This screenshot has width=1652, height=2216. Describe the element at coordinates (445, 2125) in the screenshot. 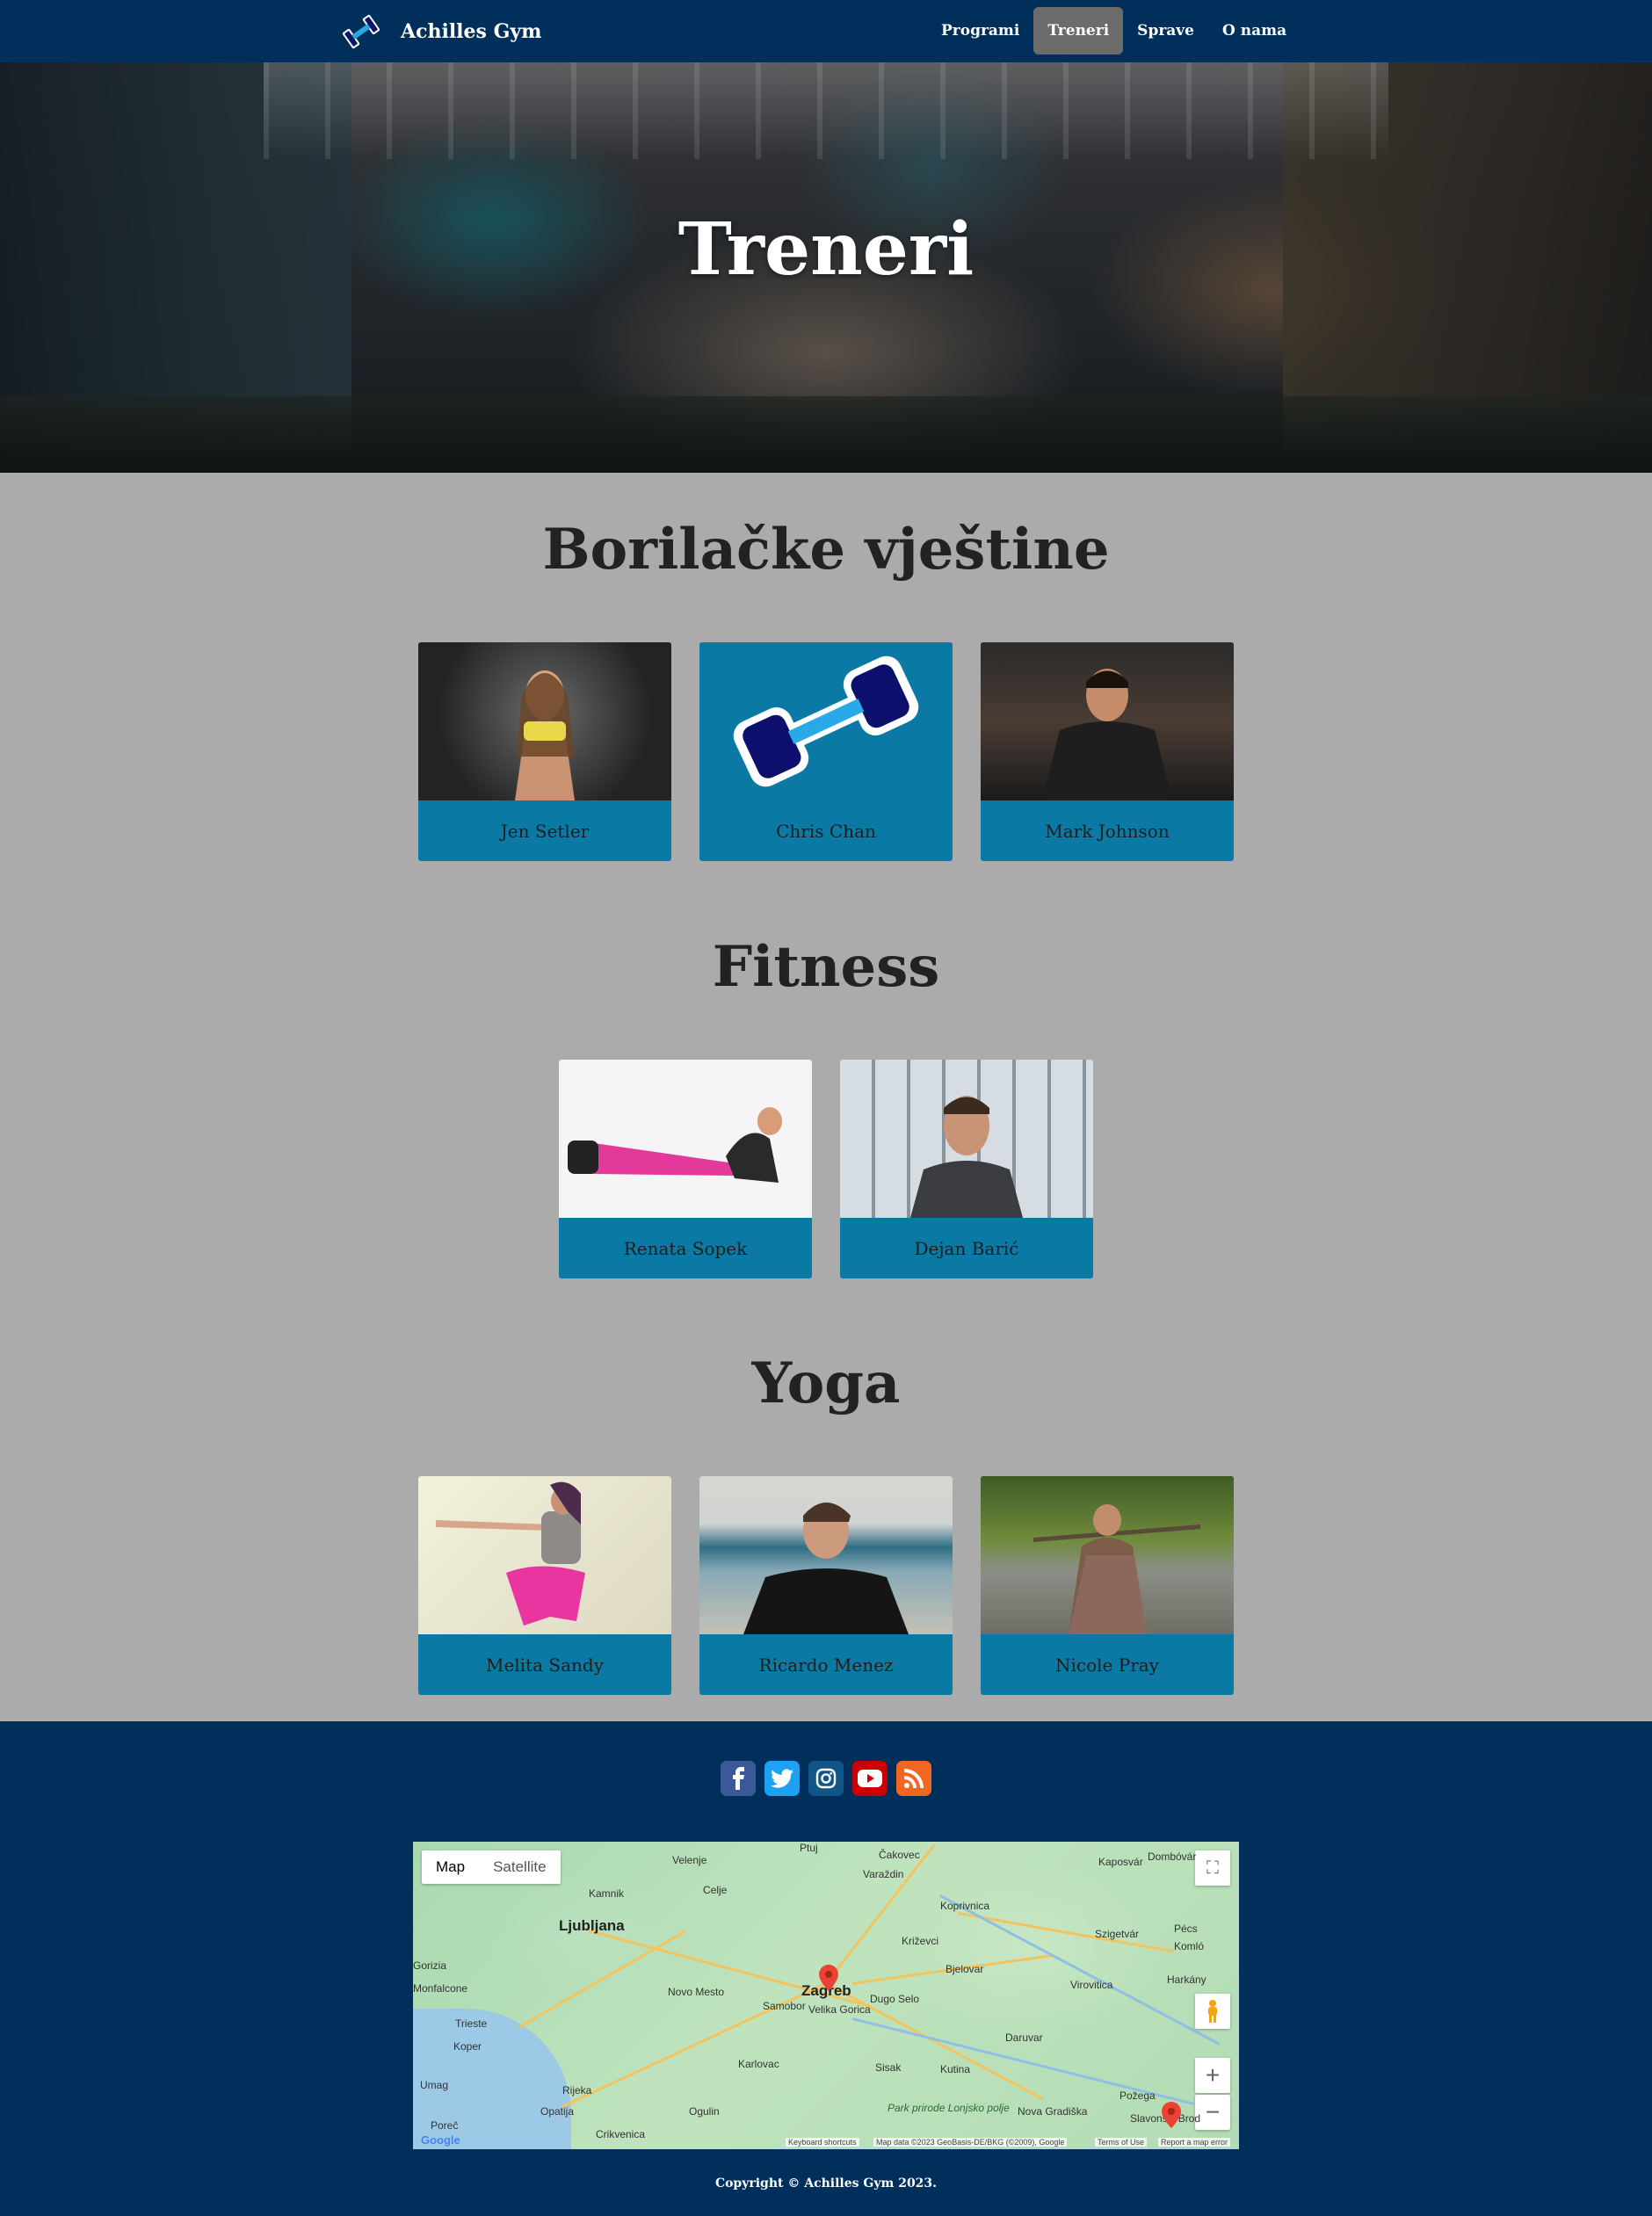

I see `map-label: Poreč` at that location.